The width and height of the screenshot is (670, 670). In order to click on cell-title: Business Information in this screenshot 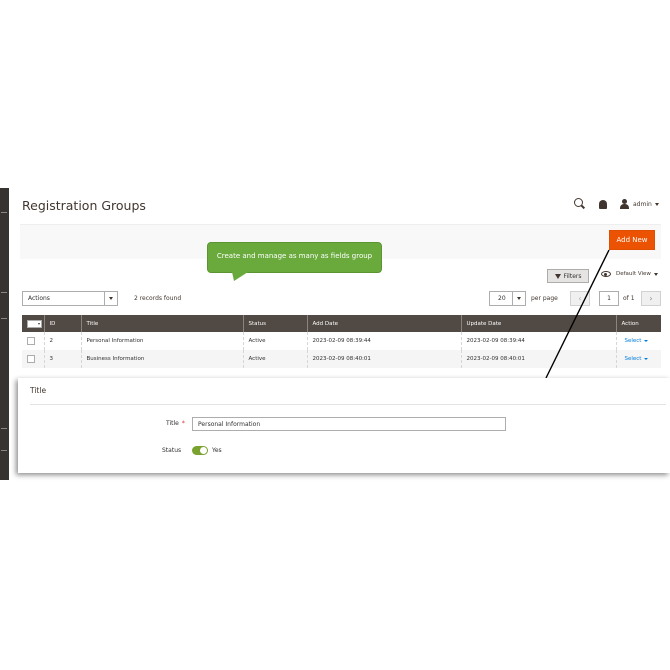, I will do `click(161, 359)`.